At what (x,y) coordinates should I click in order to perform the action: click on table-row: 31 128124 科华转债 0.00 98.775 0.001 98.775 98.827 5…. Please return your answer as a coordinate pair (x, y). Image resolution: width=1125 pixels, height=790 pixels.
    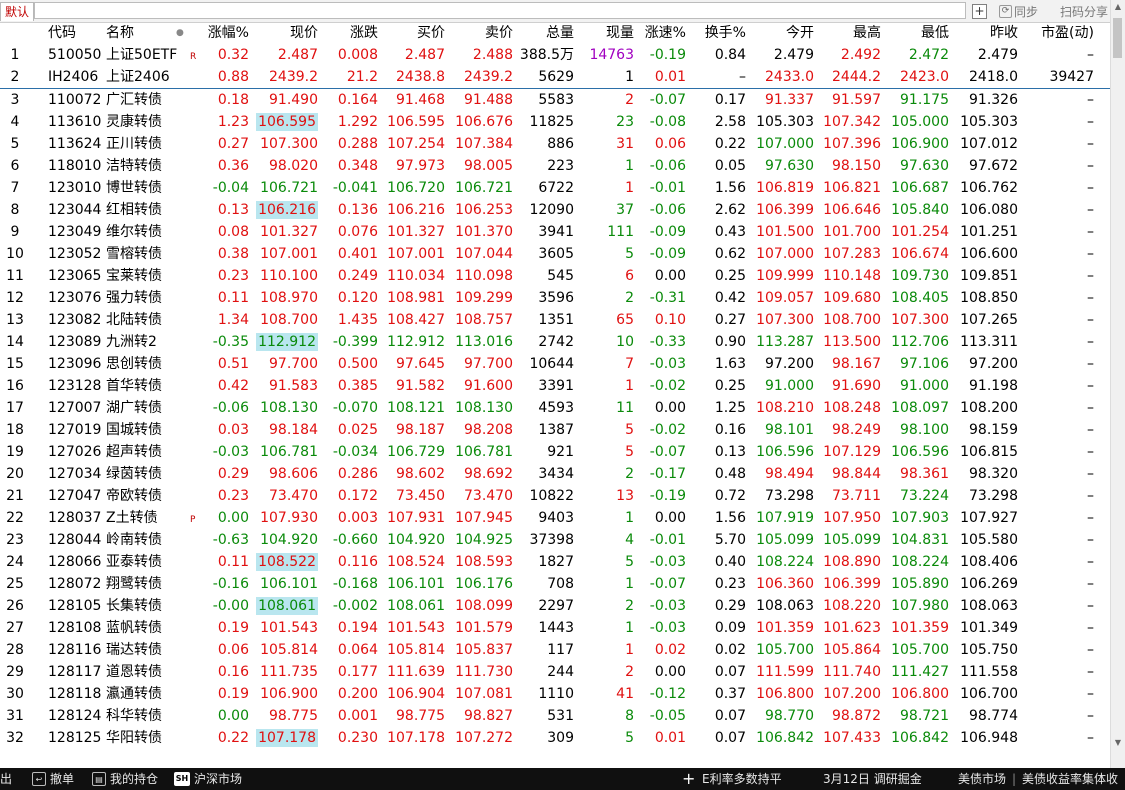
    Looking at the image, I should click on (555, 716).